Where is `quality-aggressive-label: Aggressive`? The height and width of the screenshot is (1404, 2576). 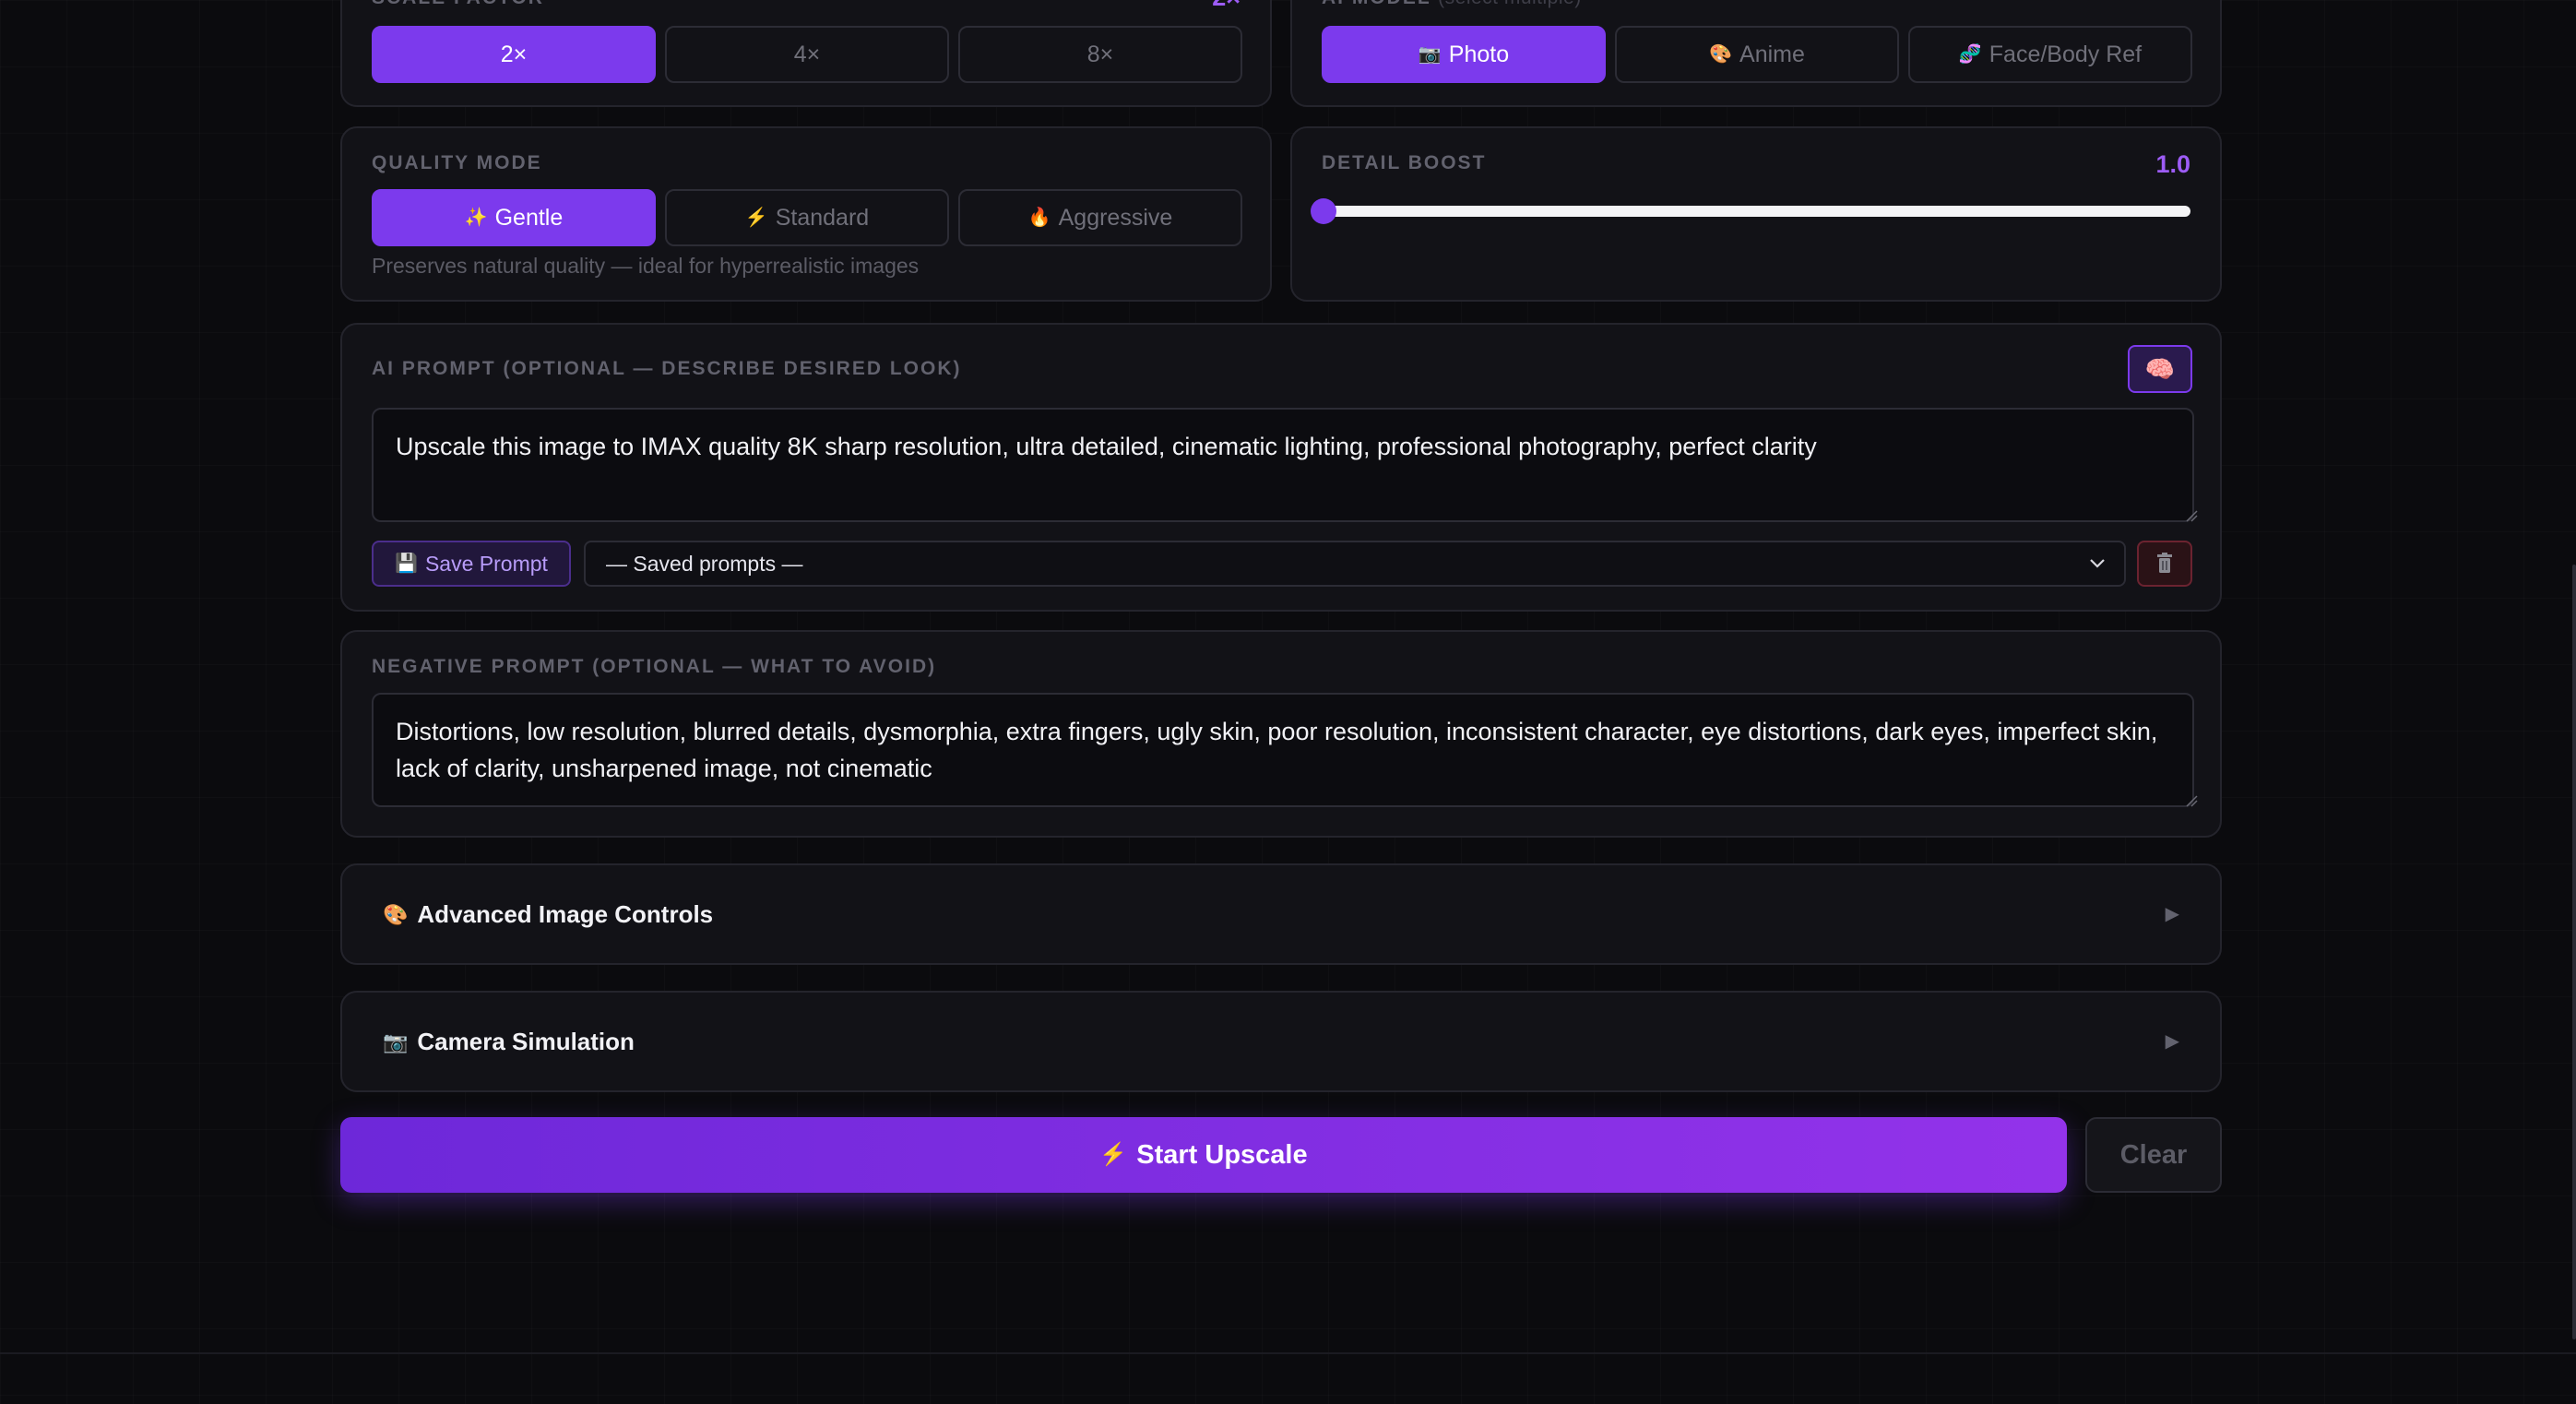
quality-aggressive-label: Aggressive is located at coordinates (1115, 217).